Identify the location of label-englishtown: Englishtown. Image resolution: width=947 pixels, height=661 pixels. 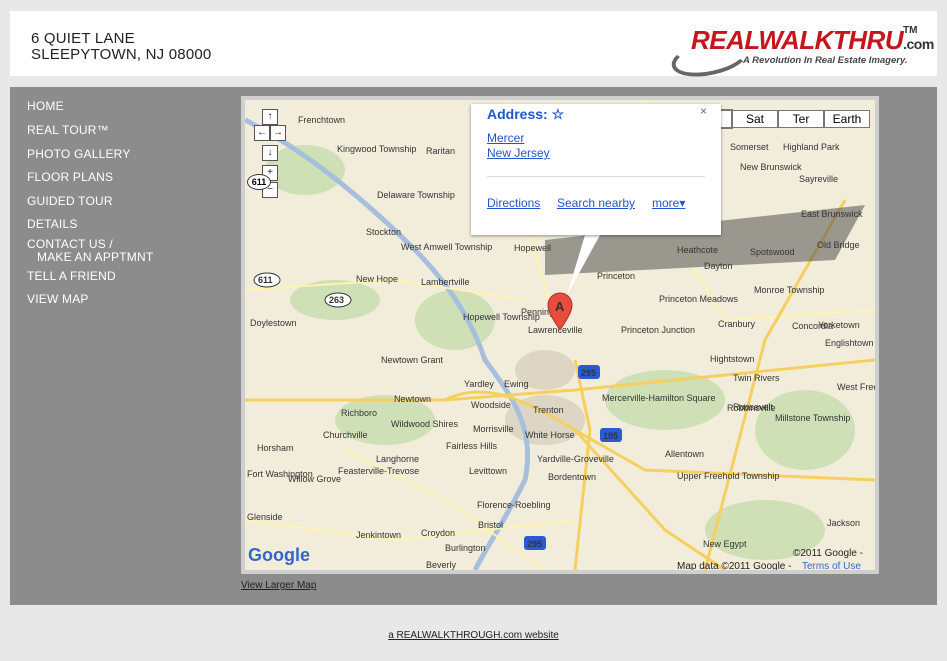
(849, 343).